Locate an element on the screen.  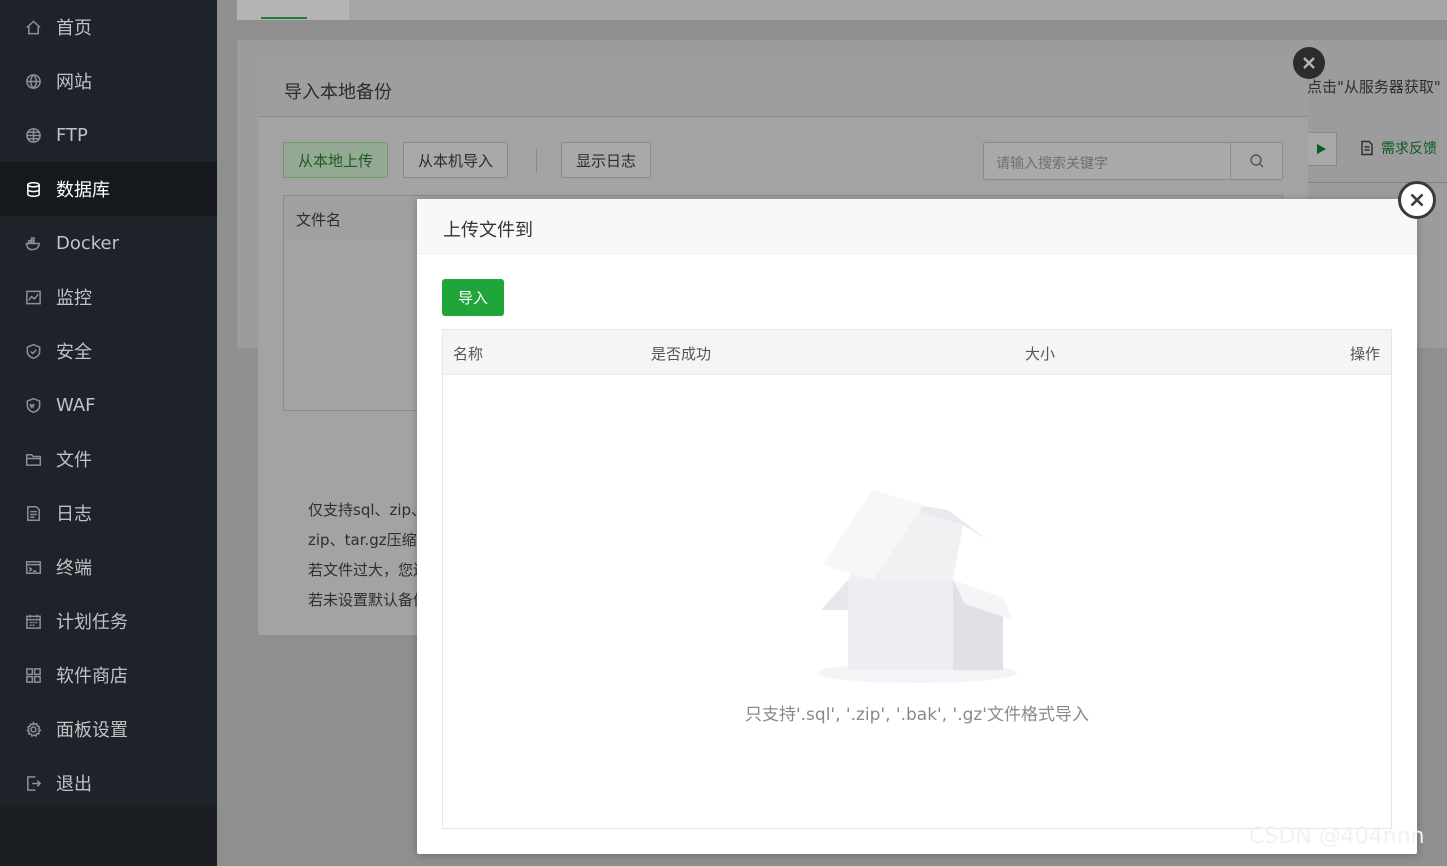
column-size: 大小 is located at coordinates (1040, 354).